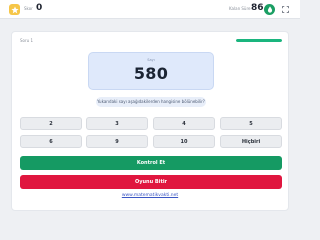 This screenshot has height=240, width=320. What do you see at coordinates (150, 9) in the screenshot?
I see `top-bar: Skor 0 Kalan Süre 86` at bounding box center [150, 9].